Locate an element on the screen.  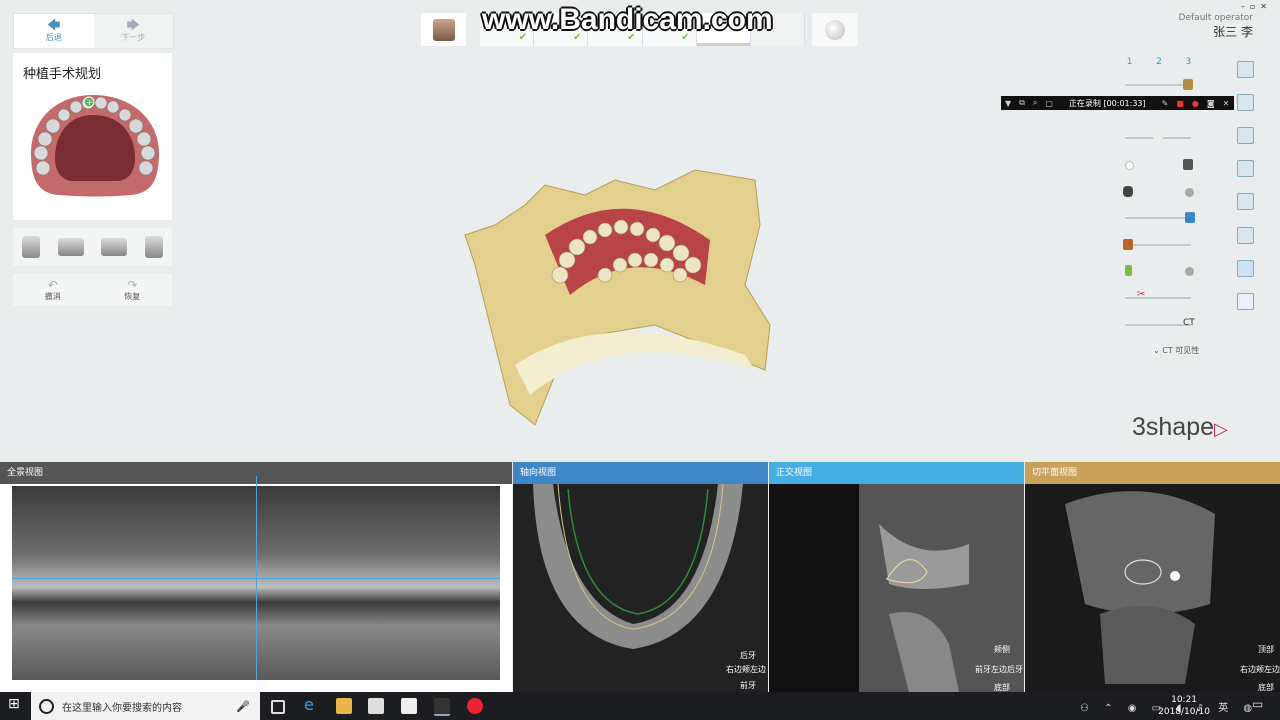
axial-label-2: 右边颊左边 is located at coordinates (746, 669).